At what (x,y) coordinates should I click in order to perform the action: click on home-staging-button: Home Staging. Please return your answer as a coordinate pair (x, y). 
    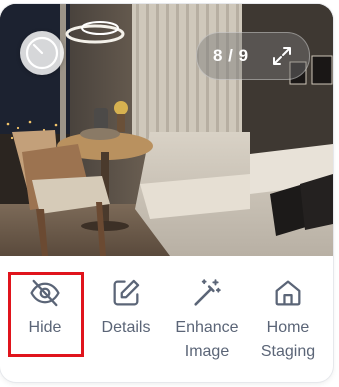
    Looking at the image, I should click on (288, 320).